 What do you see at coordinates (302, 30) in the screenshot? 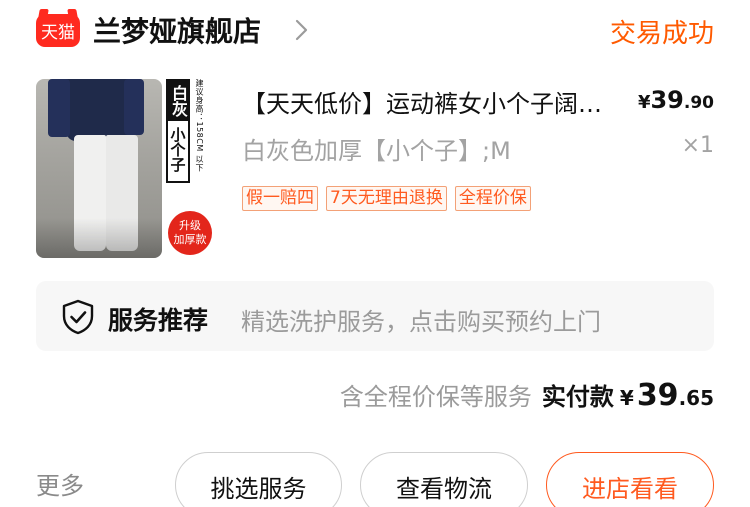
I see `chevron-right-icon` at bounding box center [302, 30].